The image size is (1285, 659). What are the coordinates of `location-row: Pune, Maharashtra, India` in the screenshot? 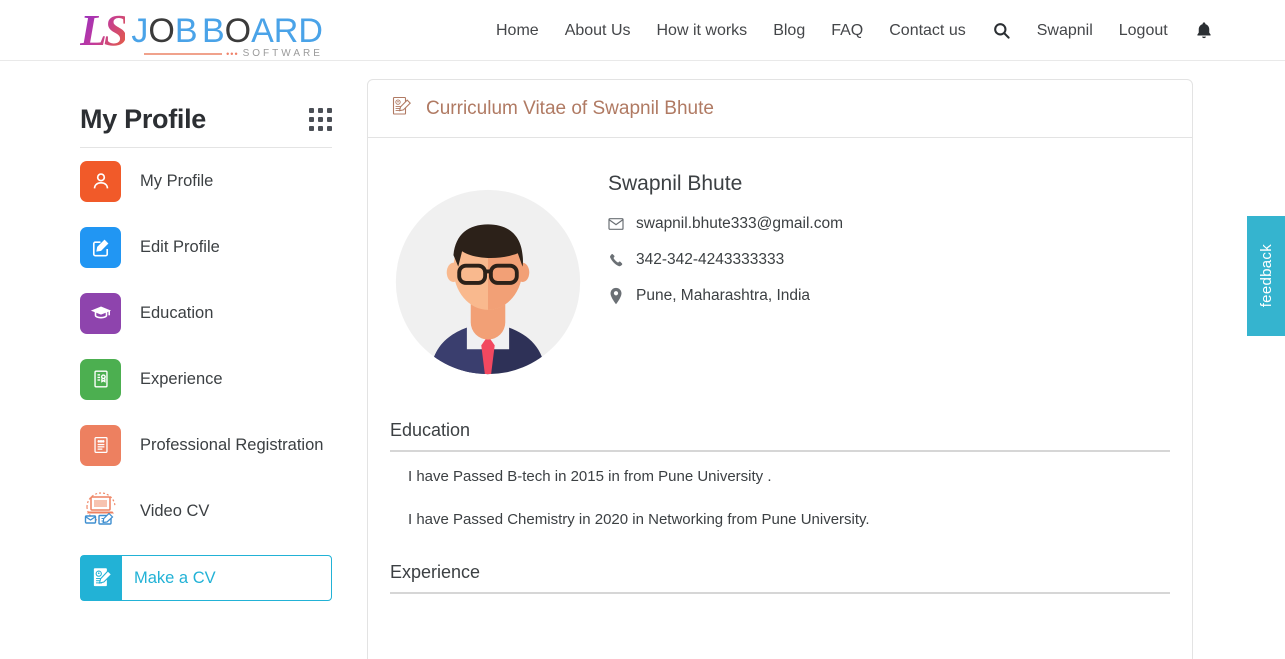 It's located at (725, 296).